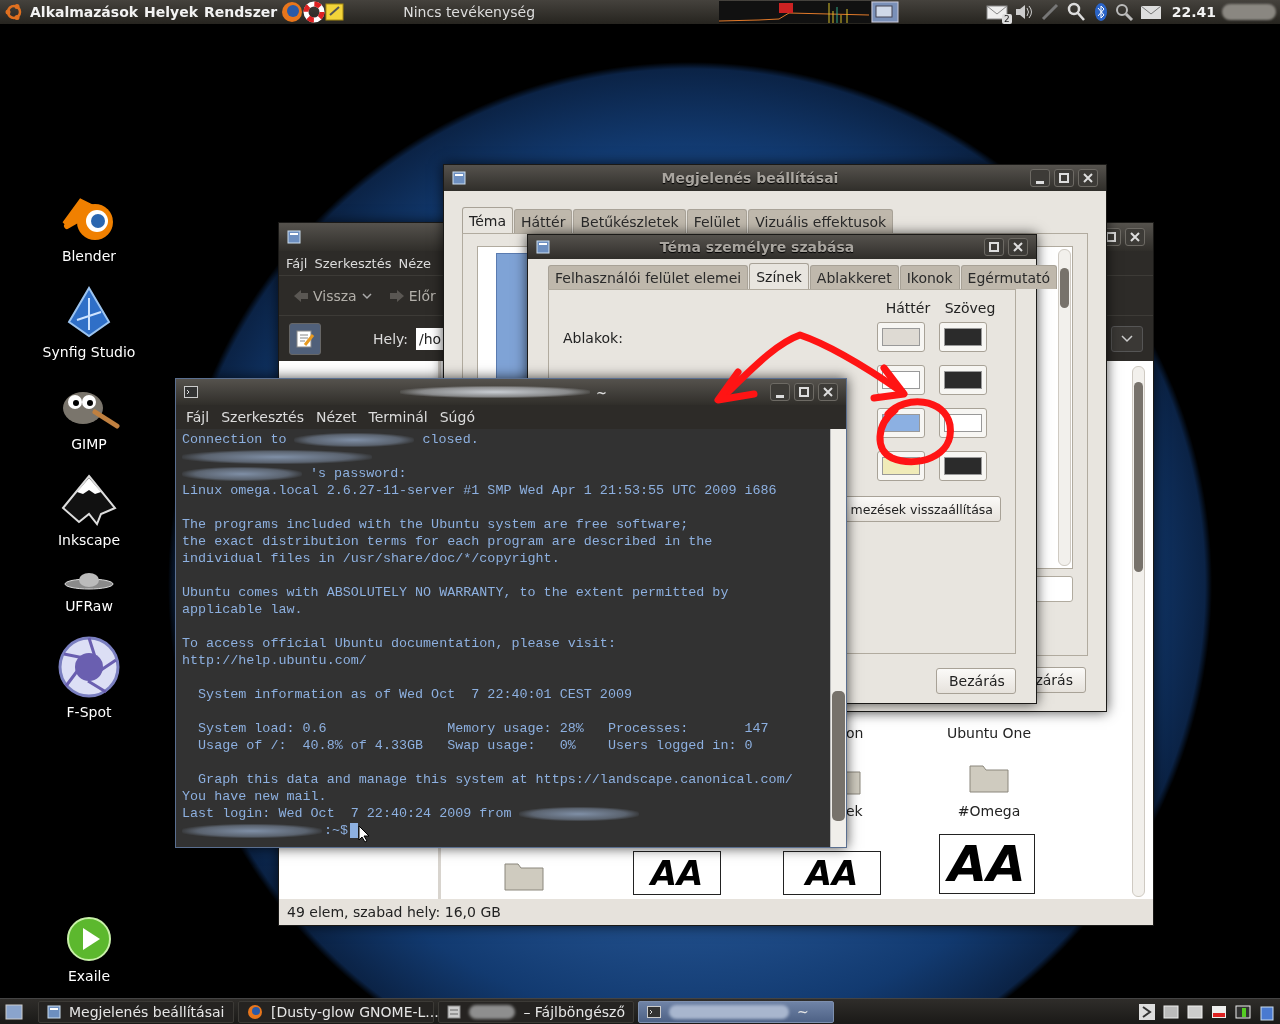 The image size is (1280, 1024). What do you see at coordinates (854, 811) in the screenshot?
I see `file-label: ek` at bounding box center [854, 811].